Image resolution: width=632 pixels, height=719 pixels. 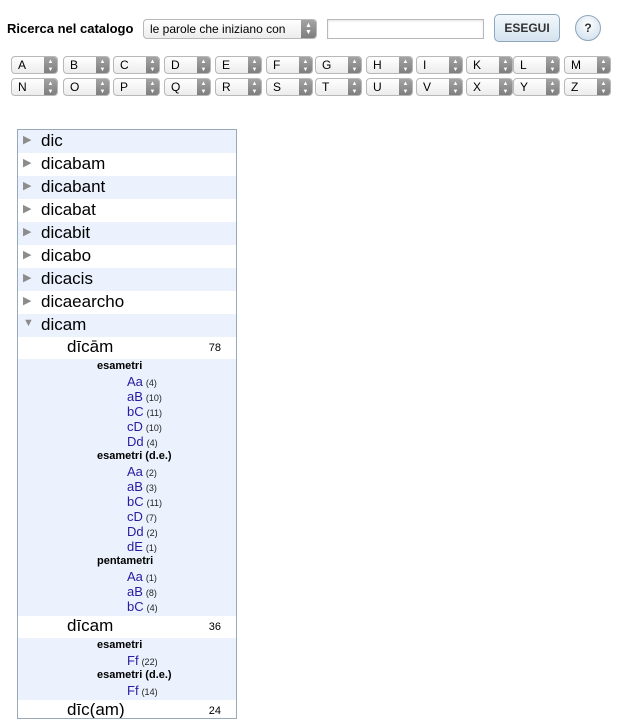 I want to click on letter-value: S, so click(x=277, y=87).